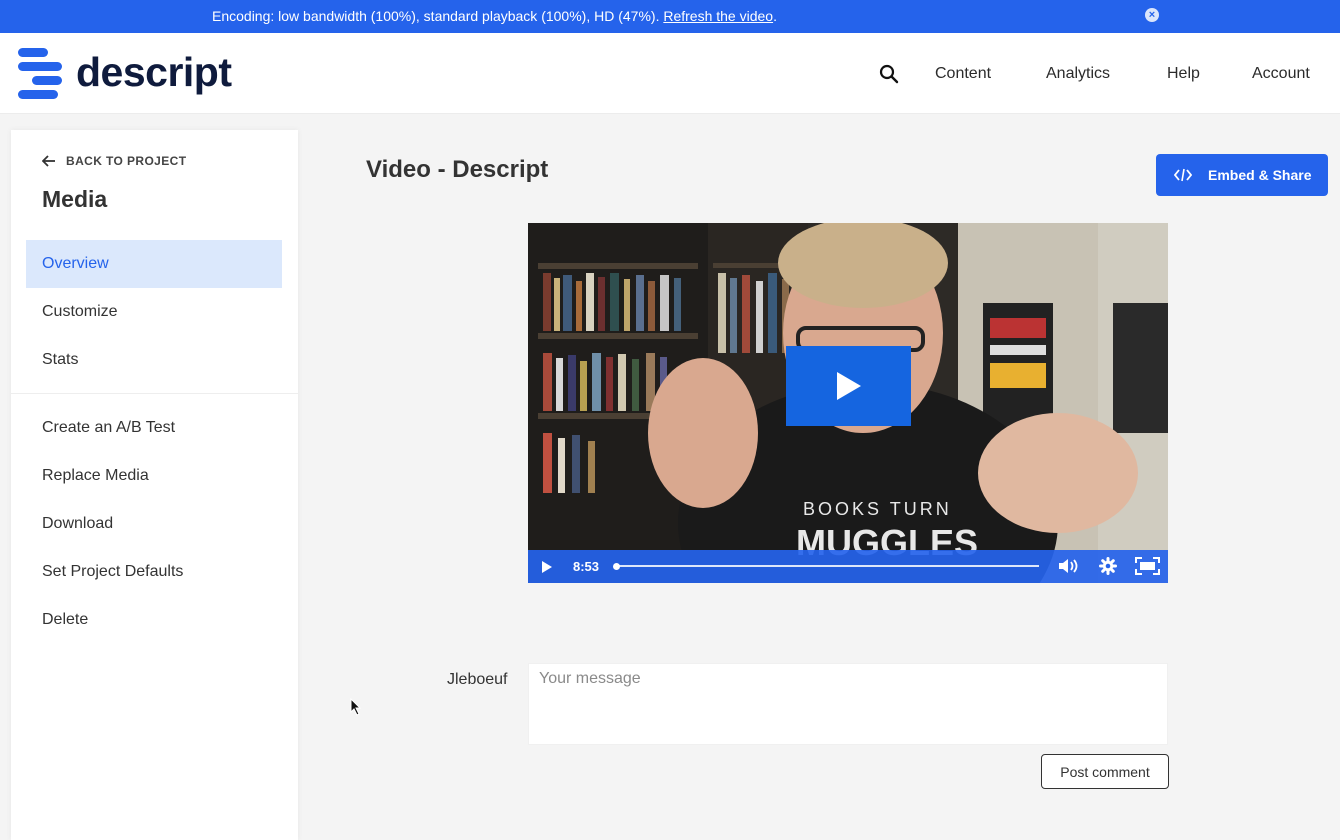 Image resolution: width=1340 pixels, height=840 pixels. I want to click on comment-message-input, so click(848, 704).